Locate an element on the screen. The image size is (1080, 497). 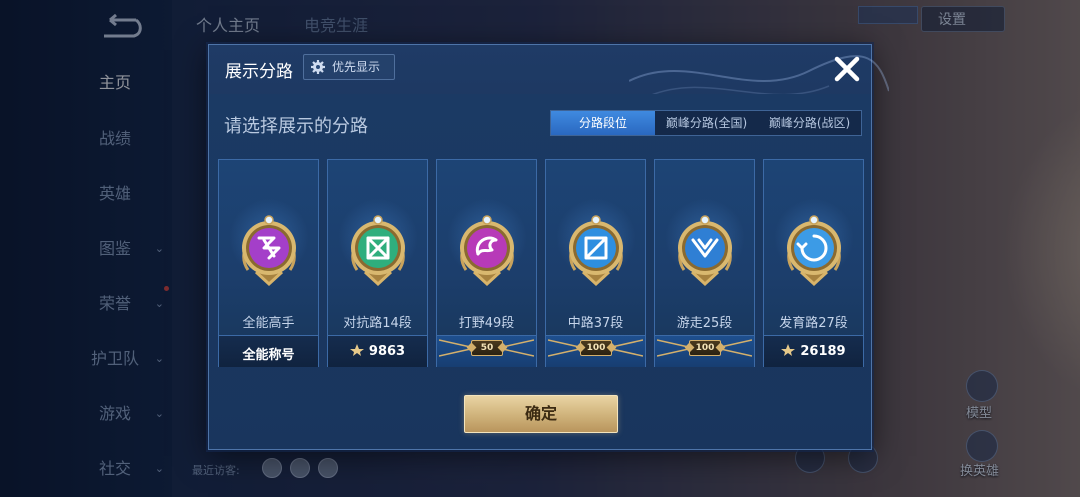
star-count-badge: 50 is located at coordinates (487, 348).